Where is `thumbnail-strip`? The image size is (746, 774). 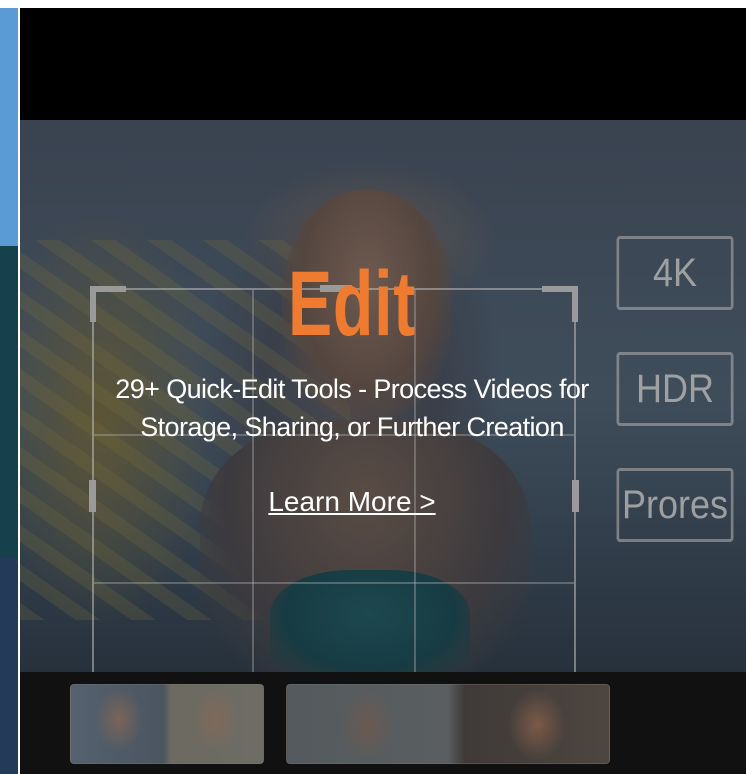
thumbnail-strip is located at coordinates (383, 723).